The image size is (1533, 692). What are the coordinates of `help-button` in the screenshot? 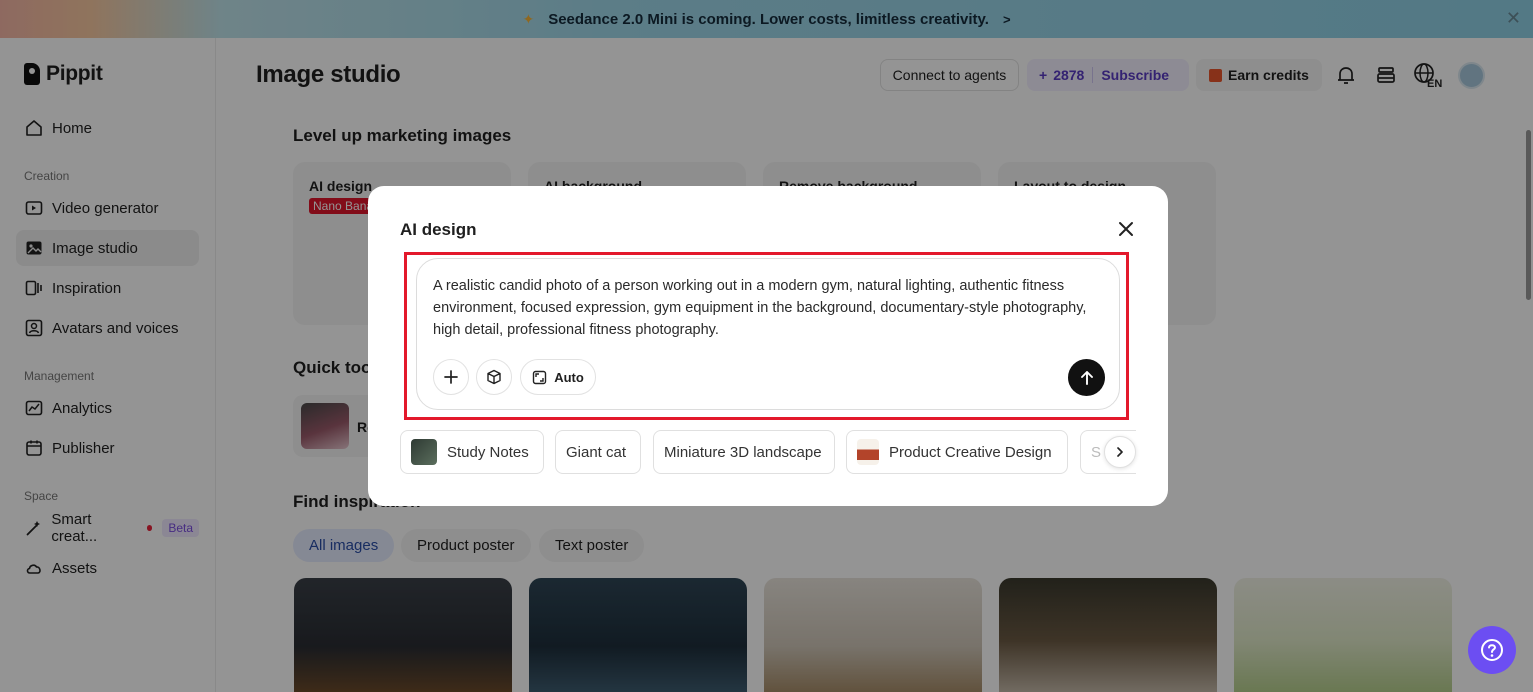 It's located at (1492, 650).